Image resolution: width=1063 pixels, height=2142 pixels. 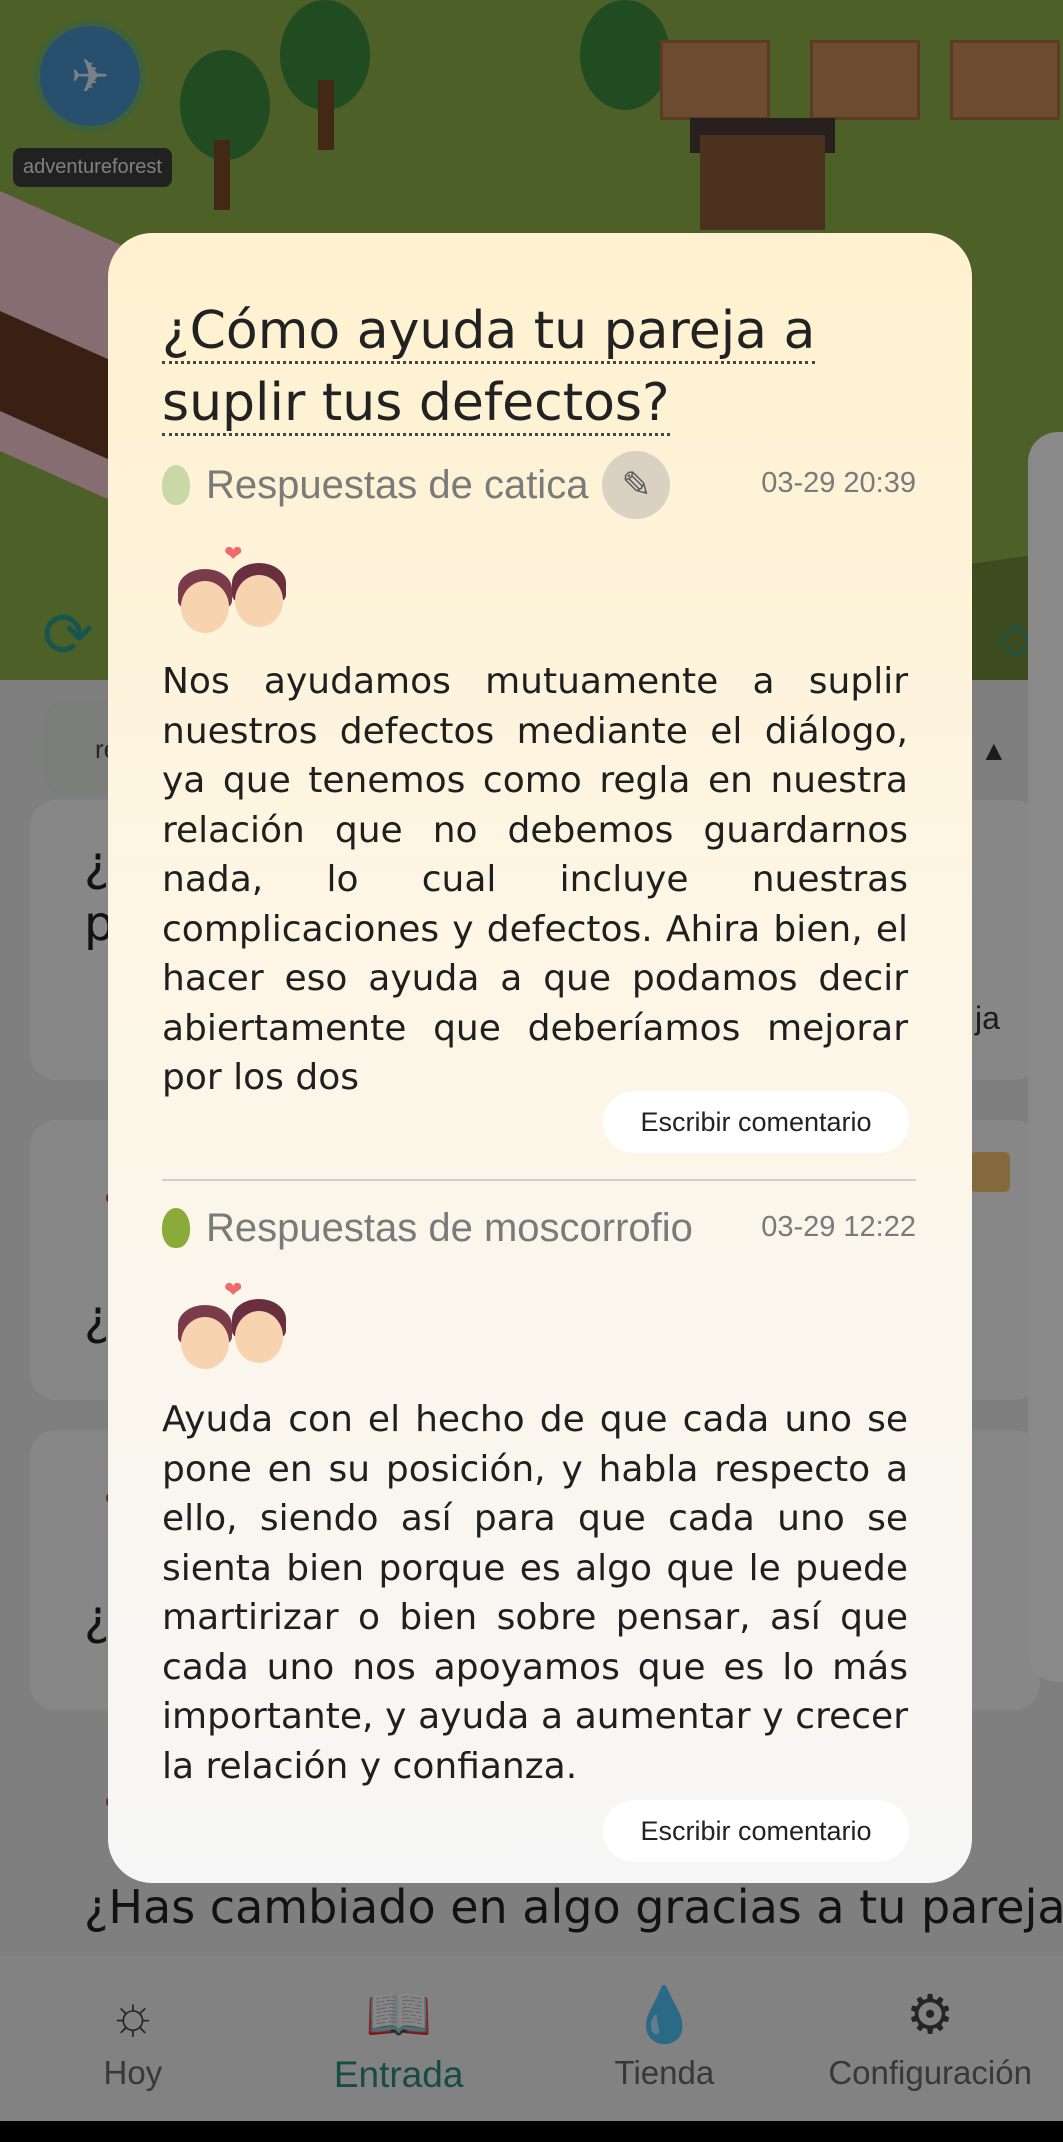 I want to click on book-icon: 📖, so click(x=399, y=2015).